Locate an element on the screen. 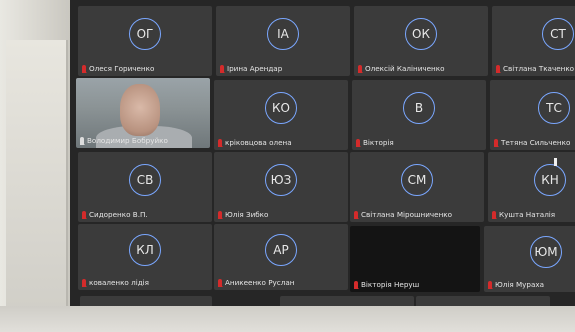  participant-label: Кушта Наталія is located at coordinates (533, 214).